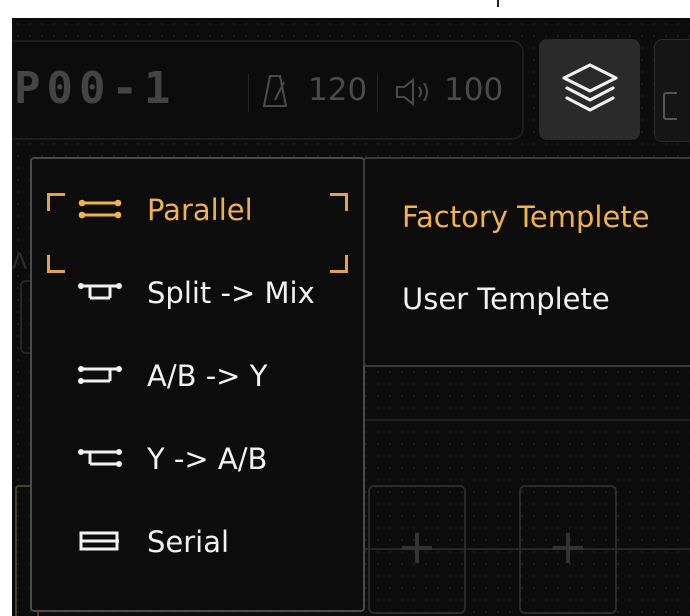 The width and height of the screenshot is (690, 616). Describe the element at coordinates (100, 291) in the screenshot. I see `split-mix-icon` at that location.